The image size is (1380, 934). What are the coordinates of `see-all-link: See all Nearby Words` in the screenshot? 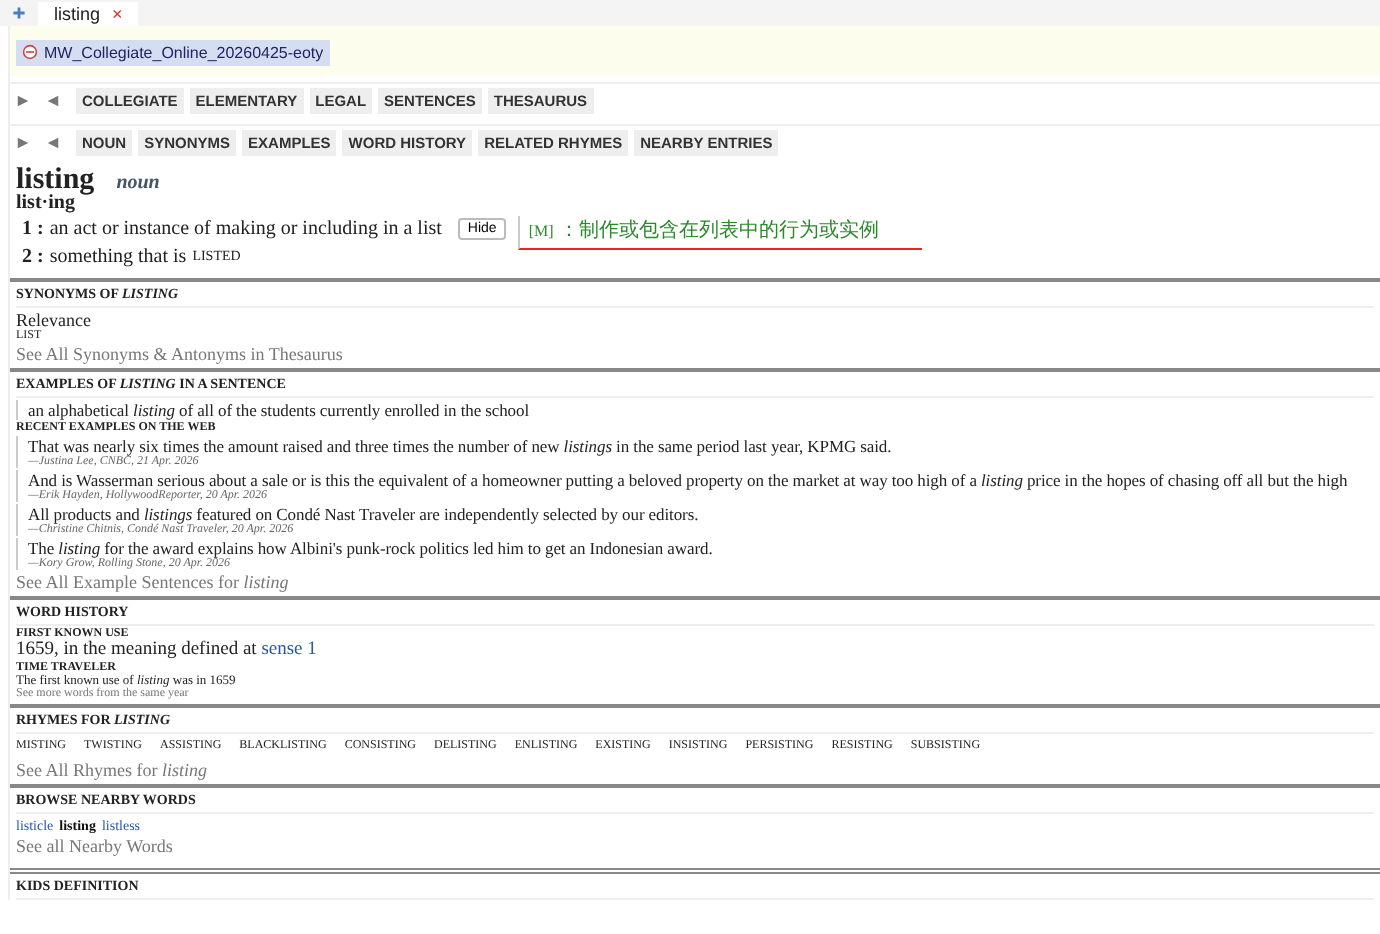 It's located at (695, 846).